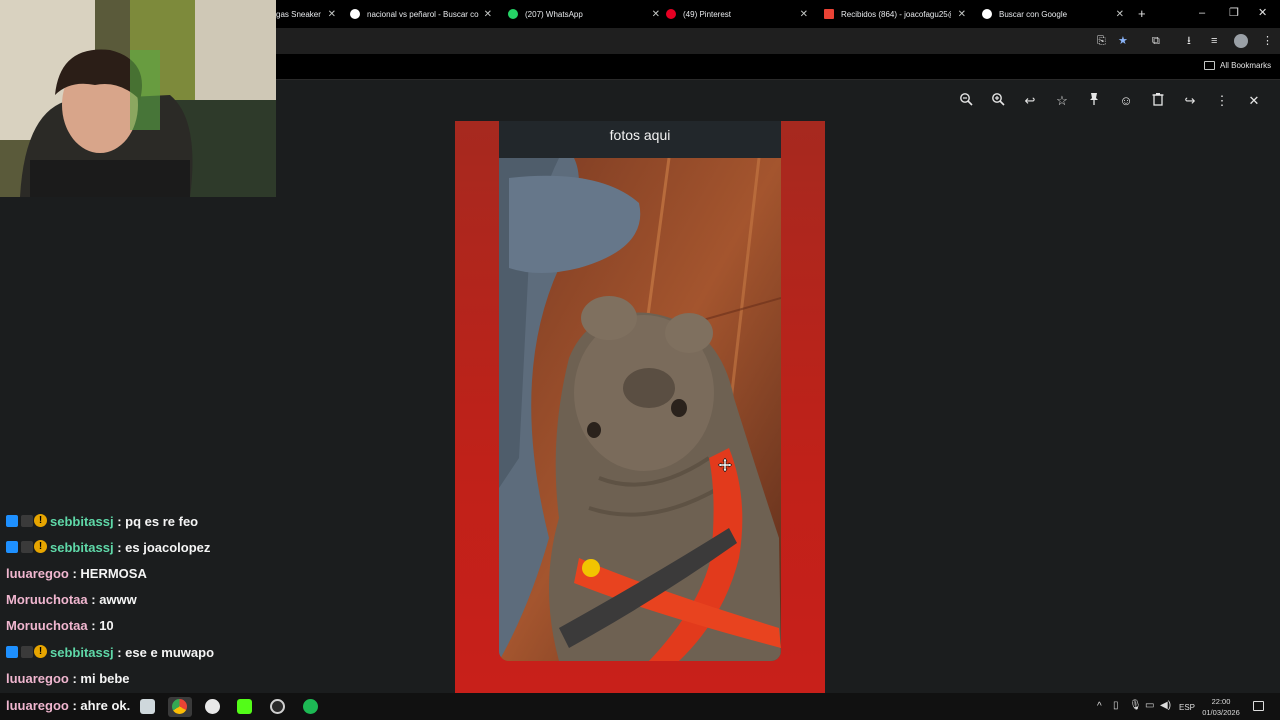  I want to click on webcam-image, so click(138, 98).